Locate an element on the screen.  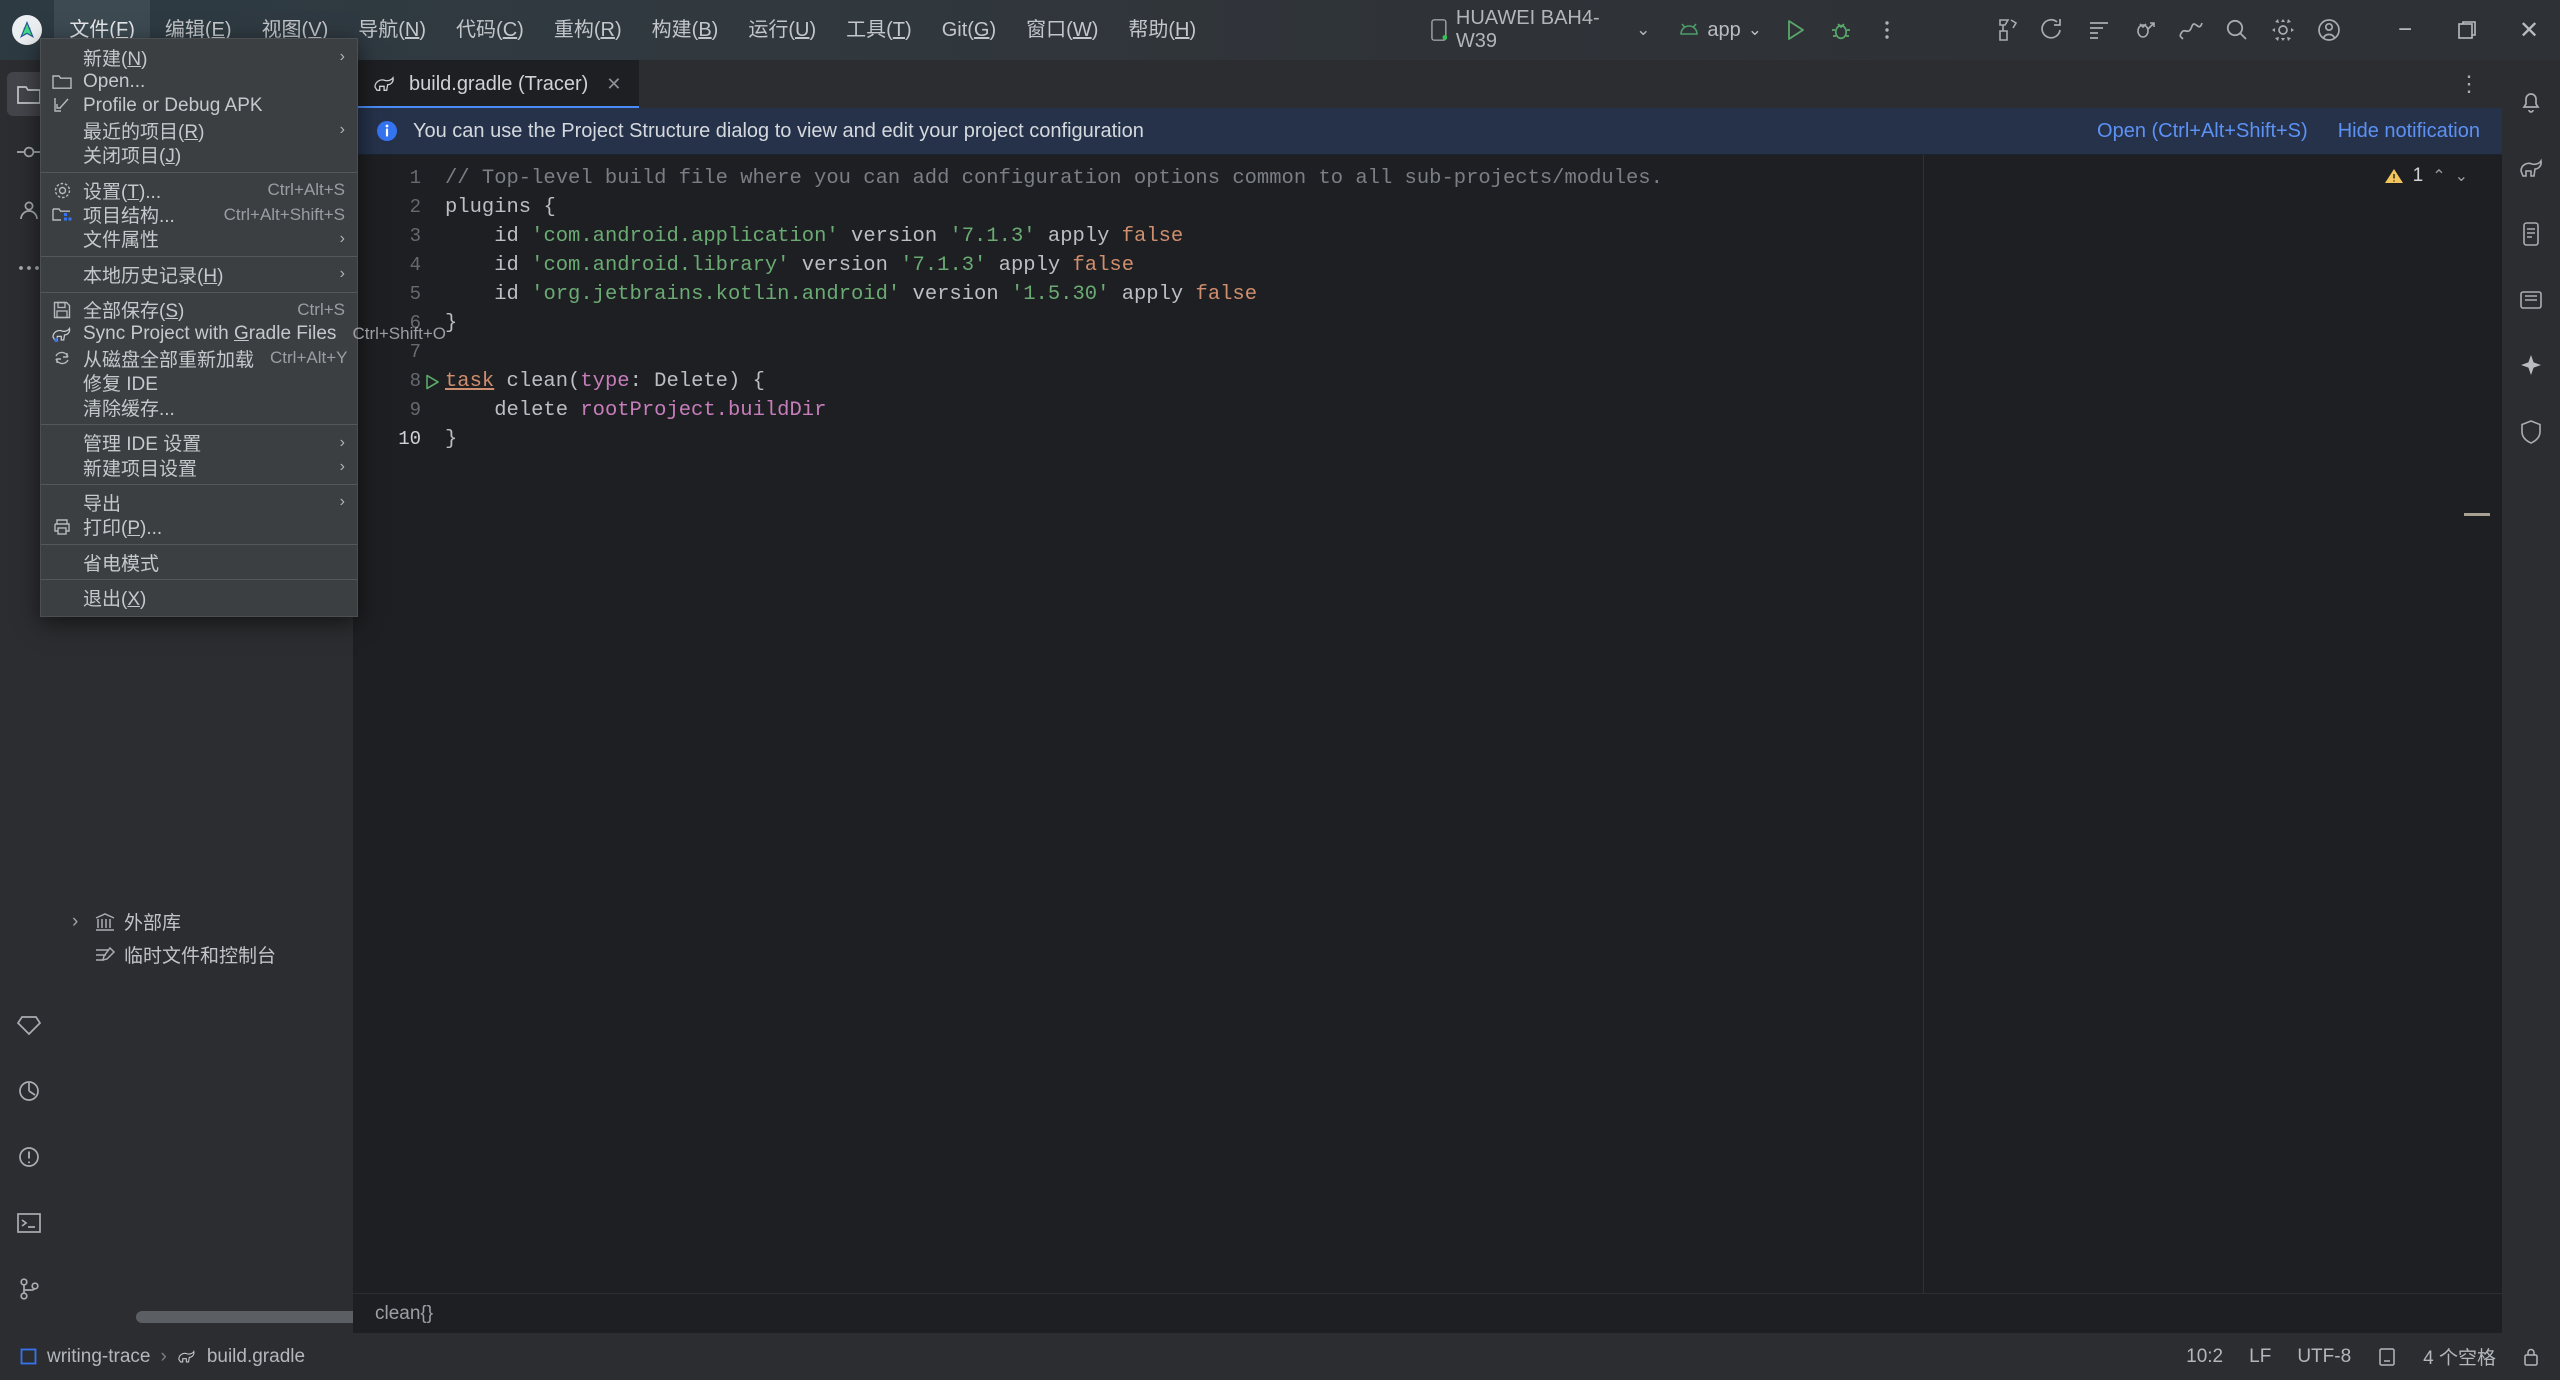
run-button is located at coordinates (1795, 30).